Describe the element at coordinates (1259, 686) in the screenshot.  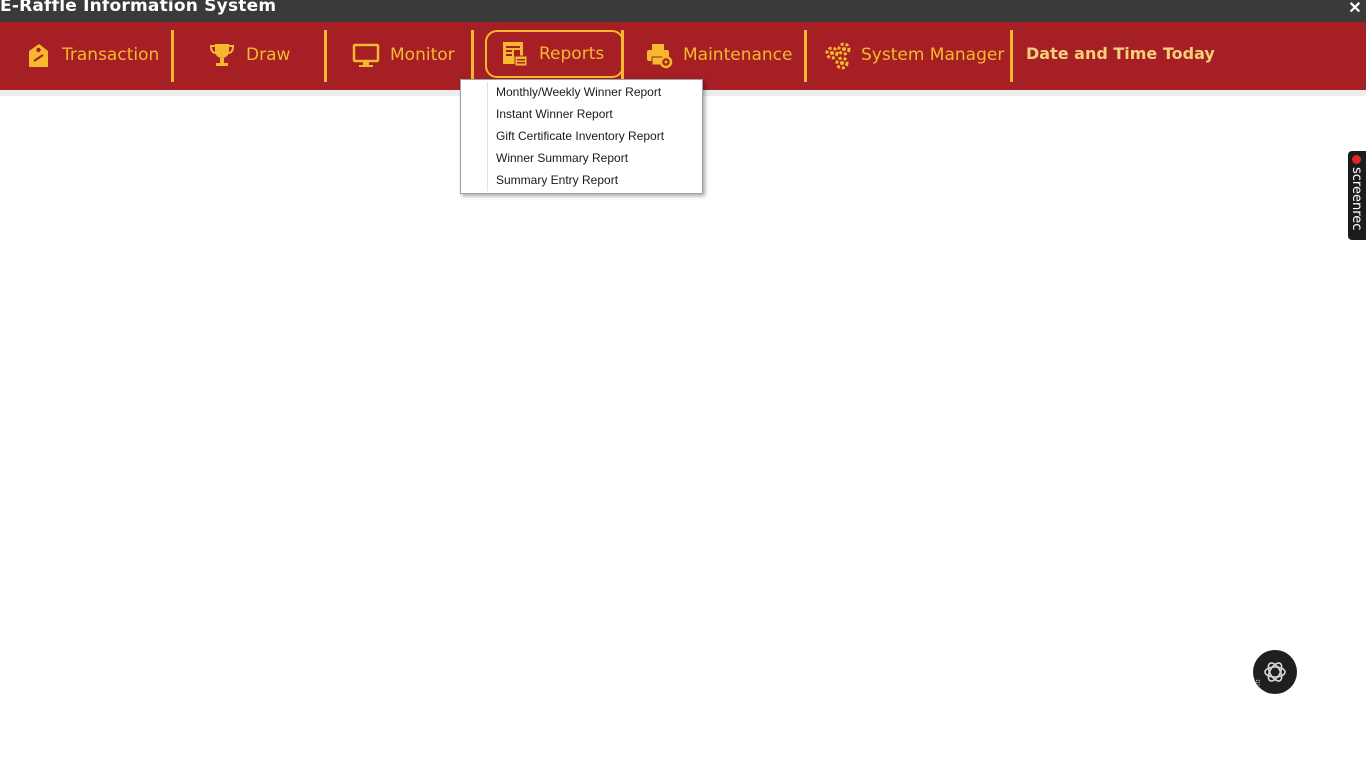
I see `drag-handle-icon: ⠿` at that location.